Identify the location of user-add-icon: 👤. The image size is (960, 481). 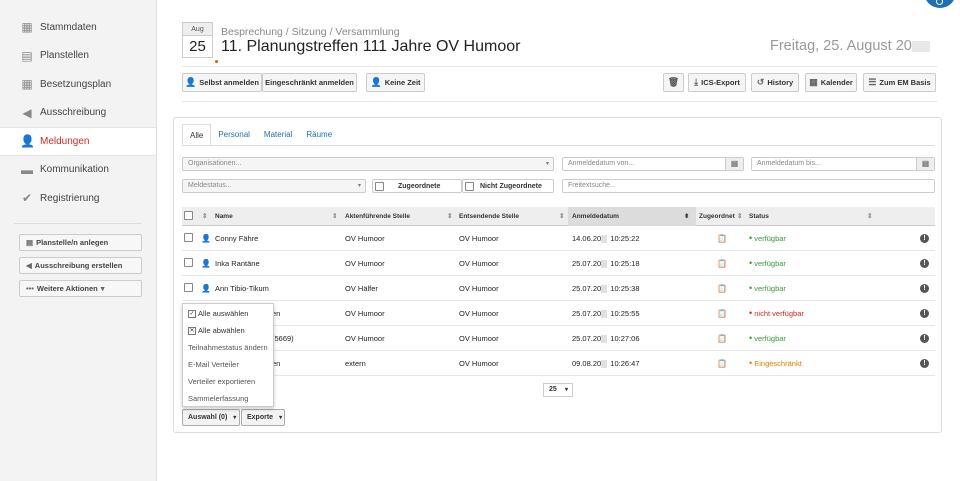
(191, 82).